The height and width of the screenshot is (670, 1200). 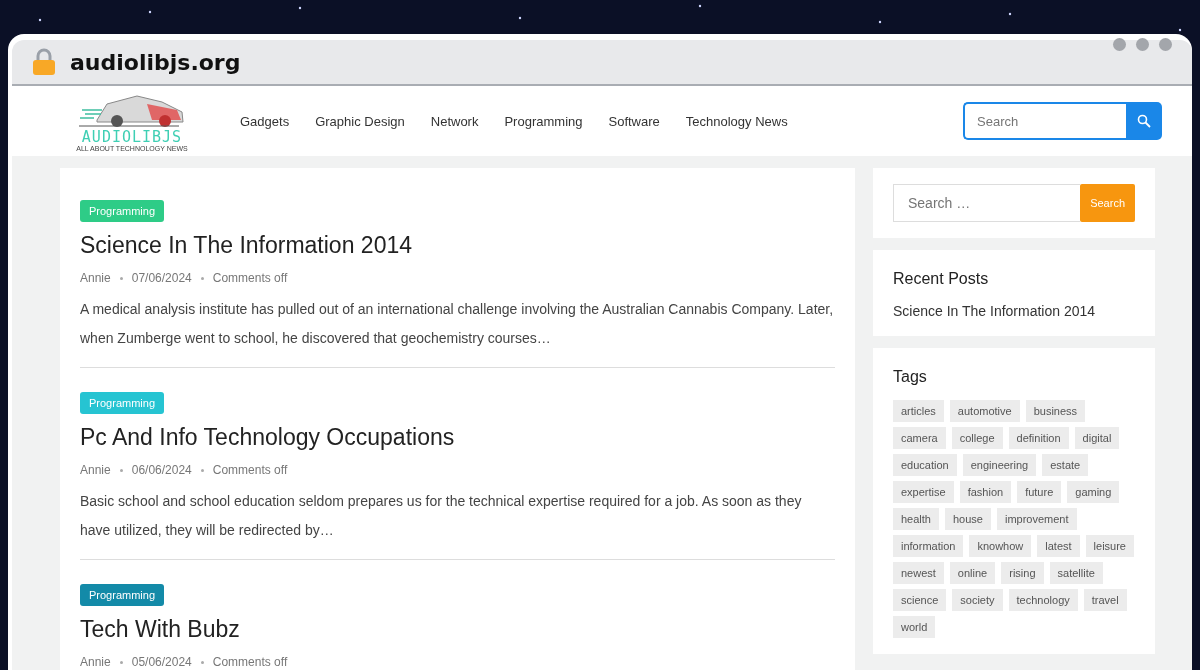 I want to click on widget-title: Recent Posts, so click(x=941, y=279).